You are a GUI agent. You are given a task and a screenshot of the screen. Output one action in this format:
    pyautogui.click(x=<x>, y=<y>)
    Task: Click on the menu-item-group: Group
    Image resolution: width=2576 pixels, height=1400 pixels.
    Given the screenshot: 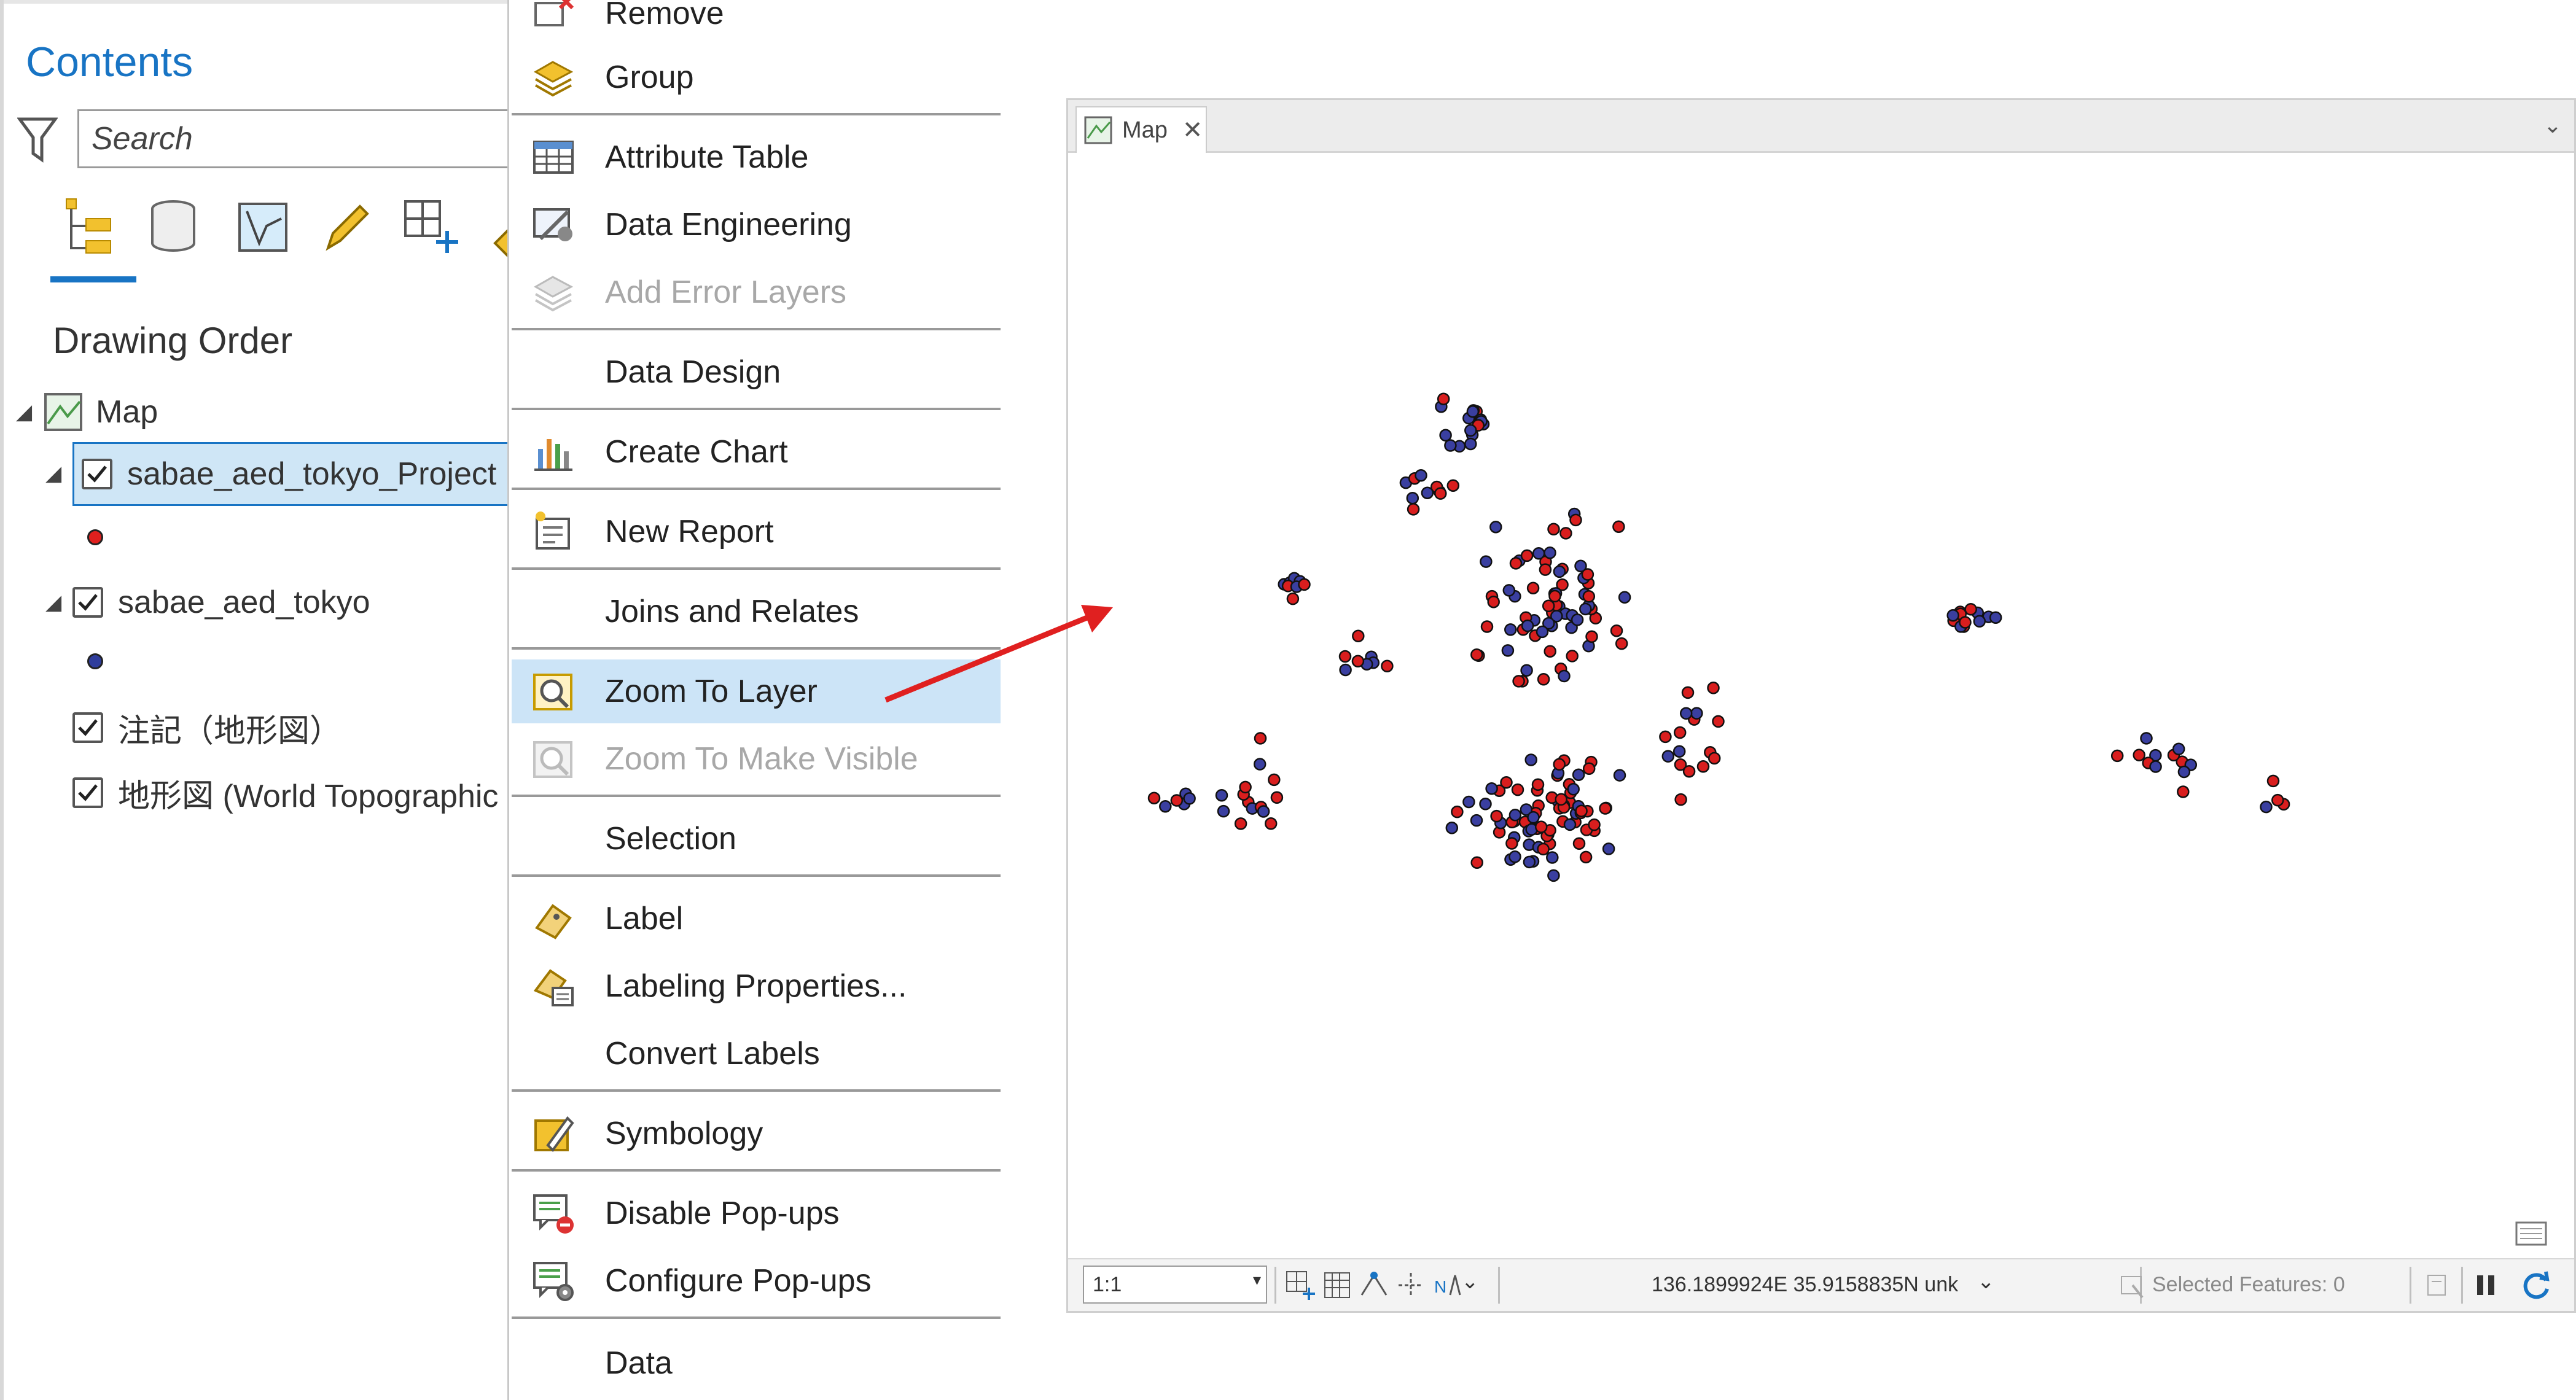 What is the action you would take?
    pyautogui.click(x=756, y=77)
    